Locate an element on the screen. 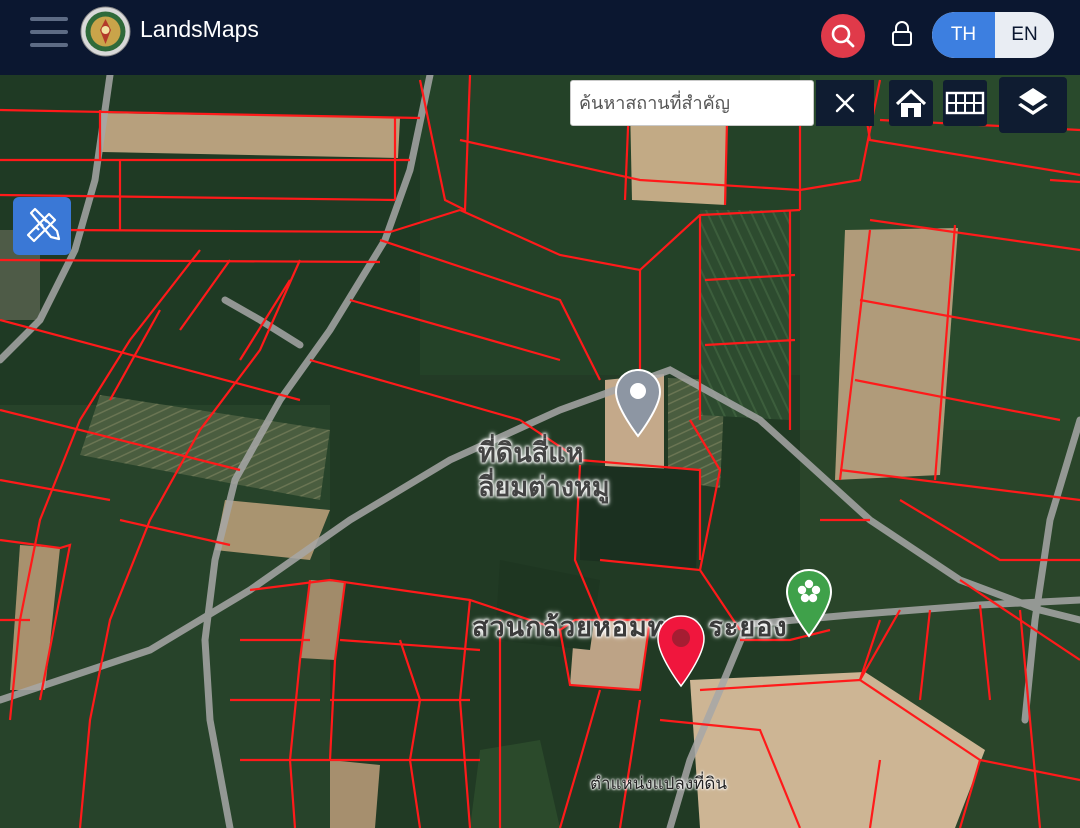 The width and height of the screenshot is (1080, 828). search-button is located at coordinates (843, 36).